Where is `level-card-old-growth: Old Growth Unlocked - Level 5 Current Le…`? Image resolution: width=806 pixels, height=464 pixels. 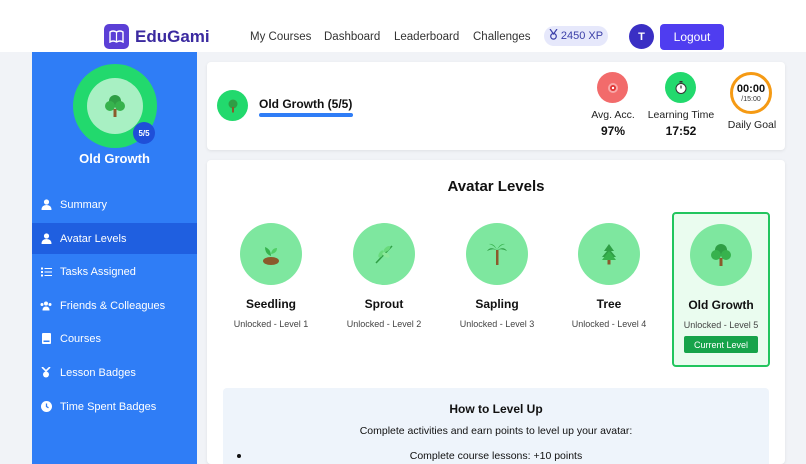
level-card-old-growth: Old Growth Unlocked - Level 5 Current Le… is located at coordinates (721, 289).